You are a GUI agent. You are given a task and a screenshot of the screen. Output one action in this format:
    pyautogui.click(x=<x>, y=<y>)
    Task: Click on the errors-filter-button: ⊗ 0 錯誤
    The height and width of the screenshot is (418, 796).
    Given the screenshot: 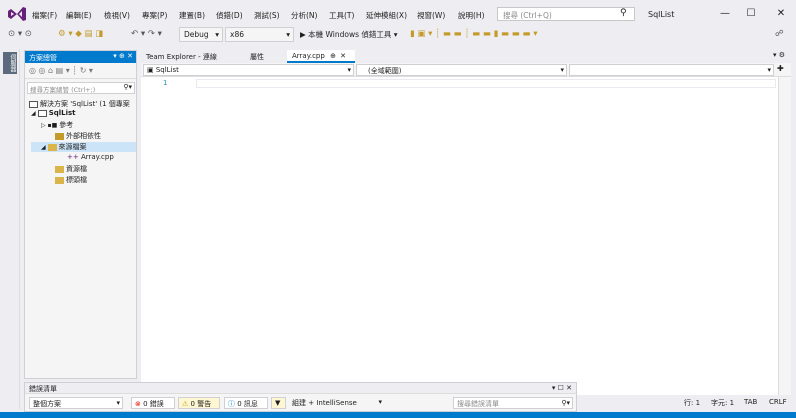 What is the action you would take?
    pyautogui.click(x=153, y=403)
    